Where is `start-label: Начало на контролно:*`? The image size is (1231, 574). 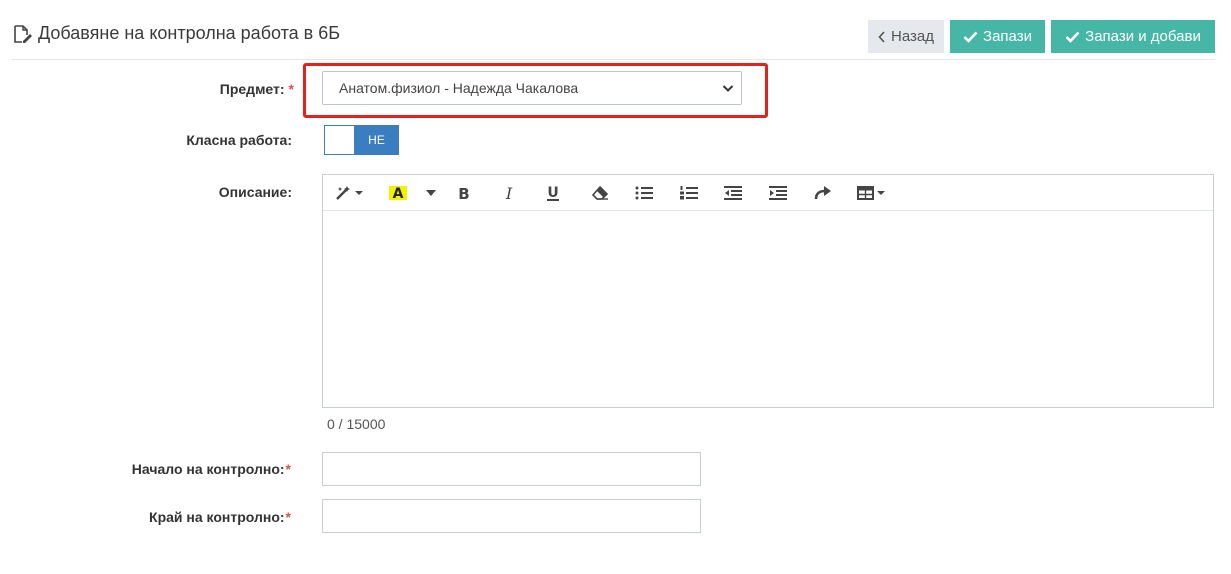
start-label: Начало на контролно:* is located at coordinates (211, 469).